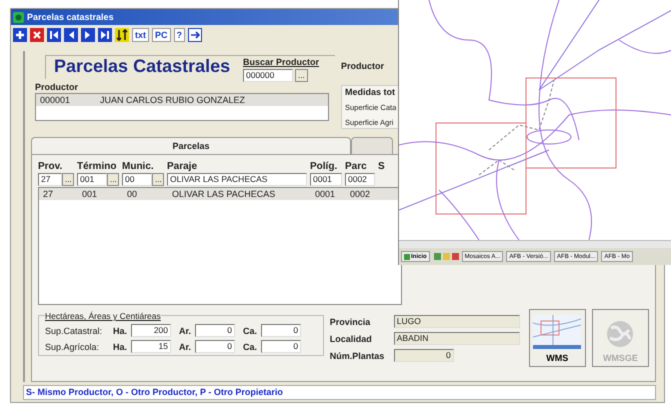 The height and width of the screenshot is (413, 671). What do you see at coordinates (281, 62) in the screenshot?
I see `field-label: Buscar Productor` at bounding box center [281, 62].